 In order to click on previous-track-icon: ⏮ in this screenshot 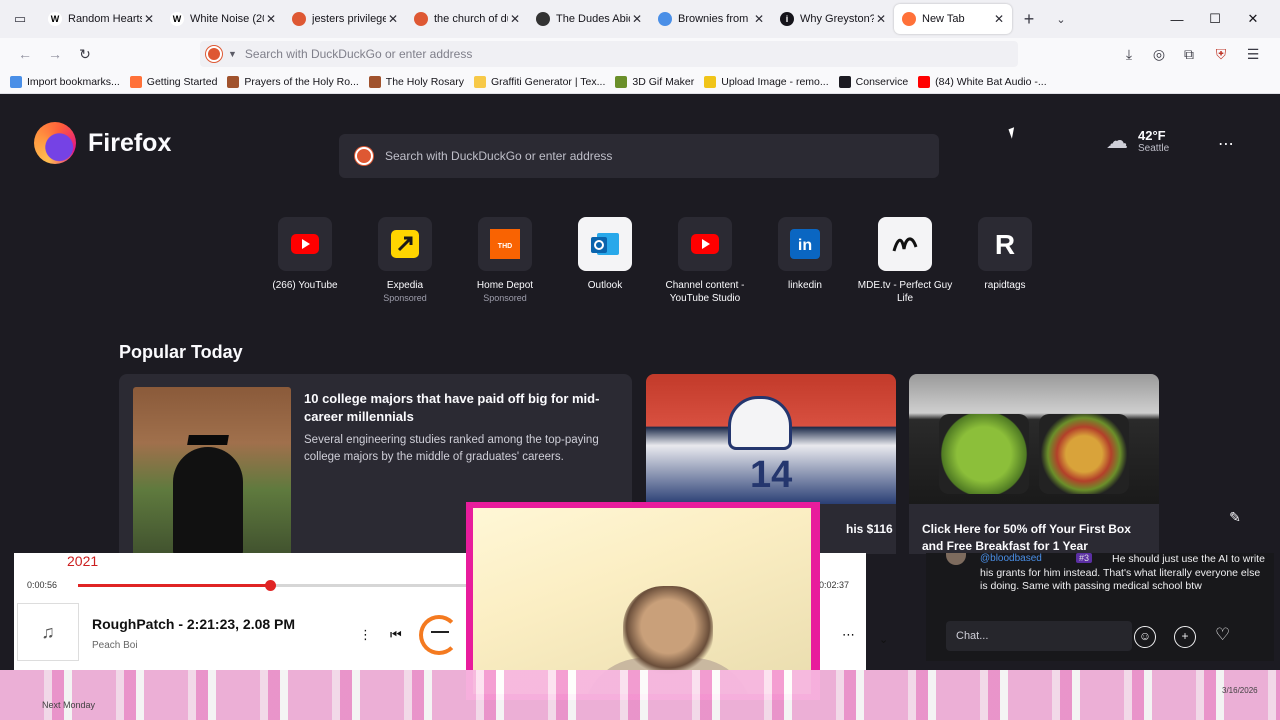, I will do `click(396, 635)`.